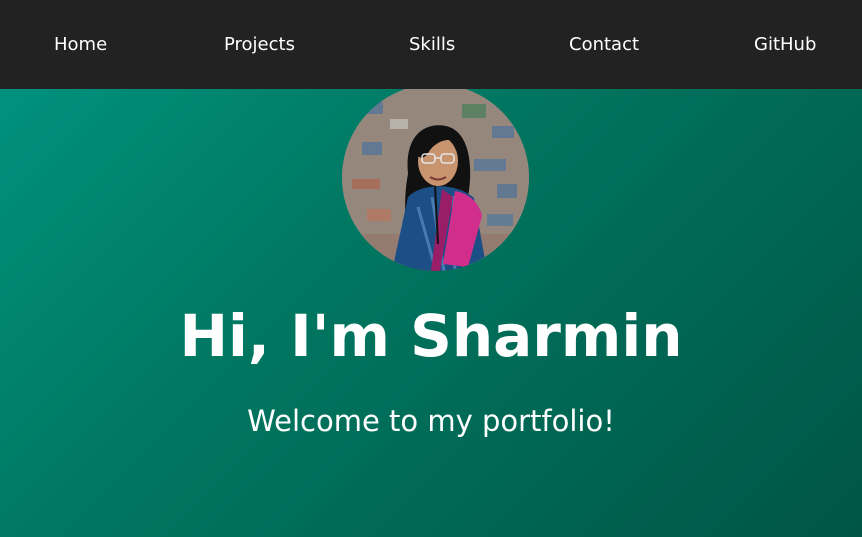 The width and height of the screenshot is (862, 537). I want to click on hero-subtitle: Welcome to my portfolio!, so click(431, 421).